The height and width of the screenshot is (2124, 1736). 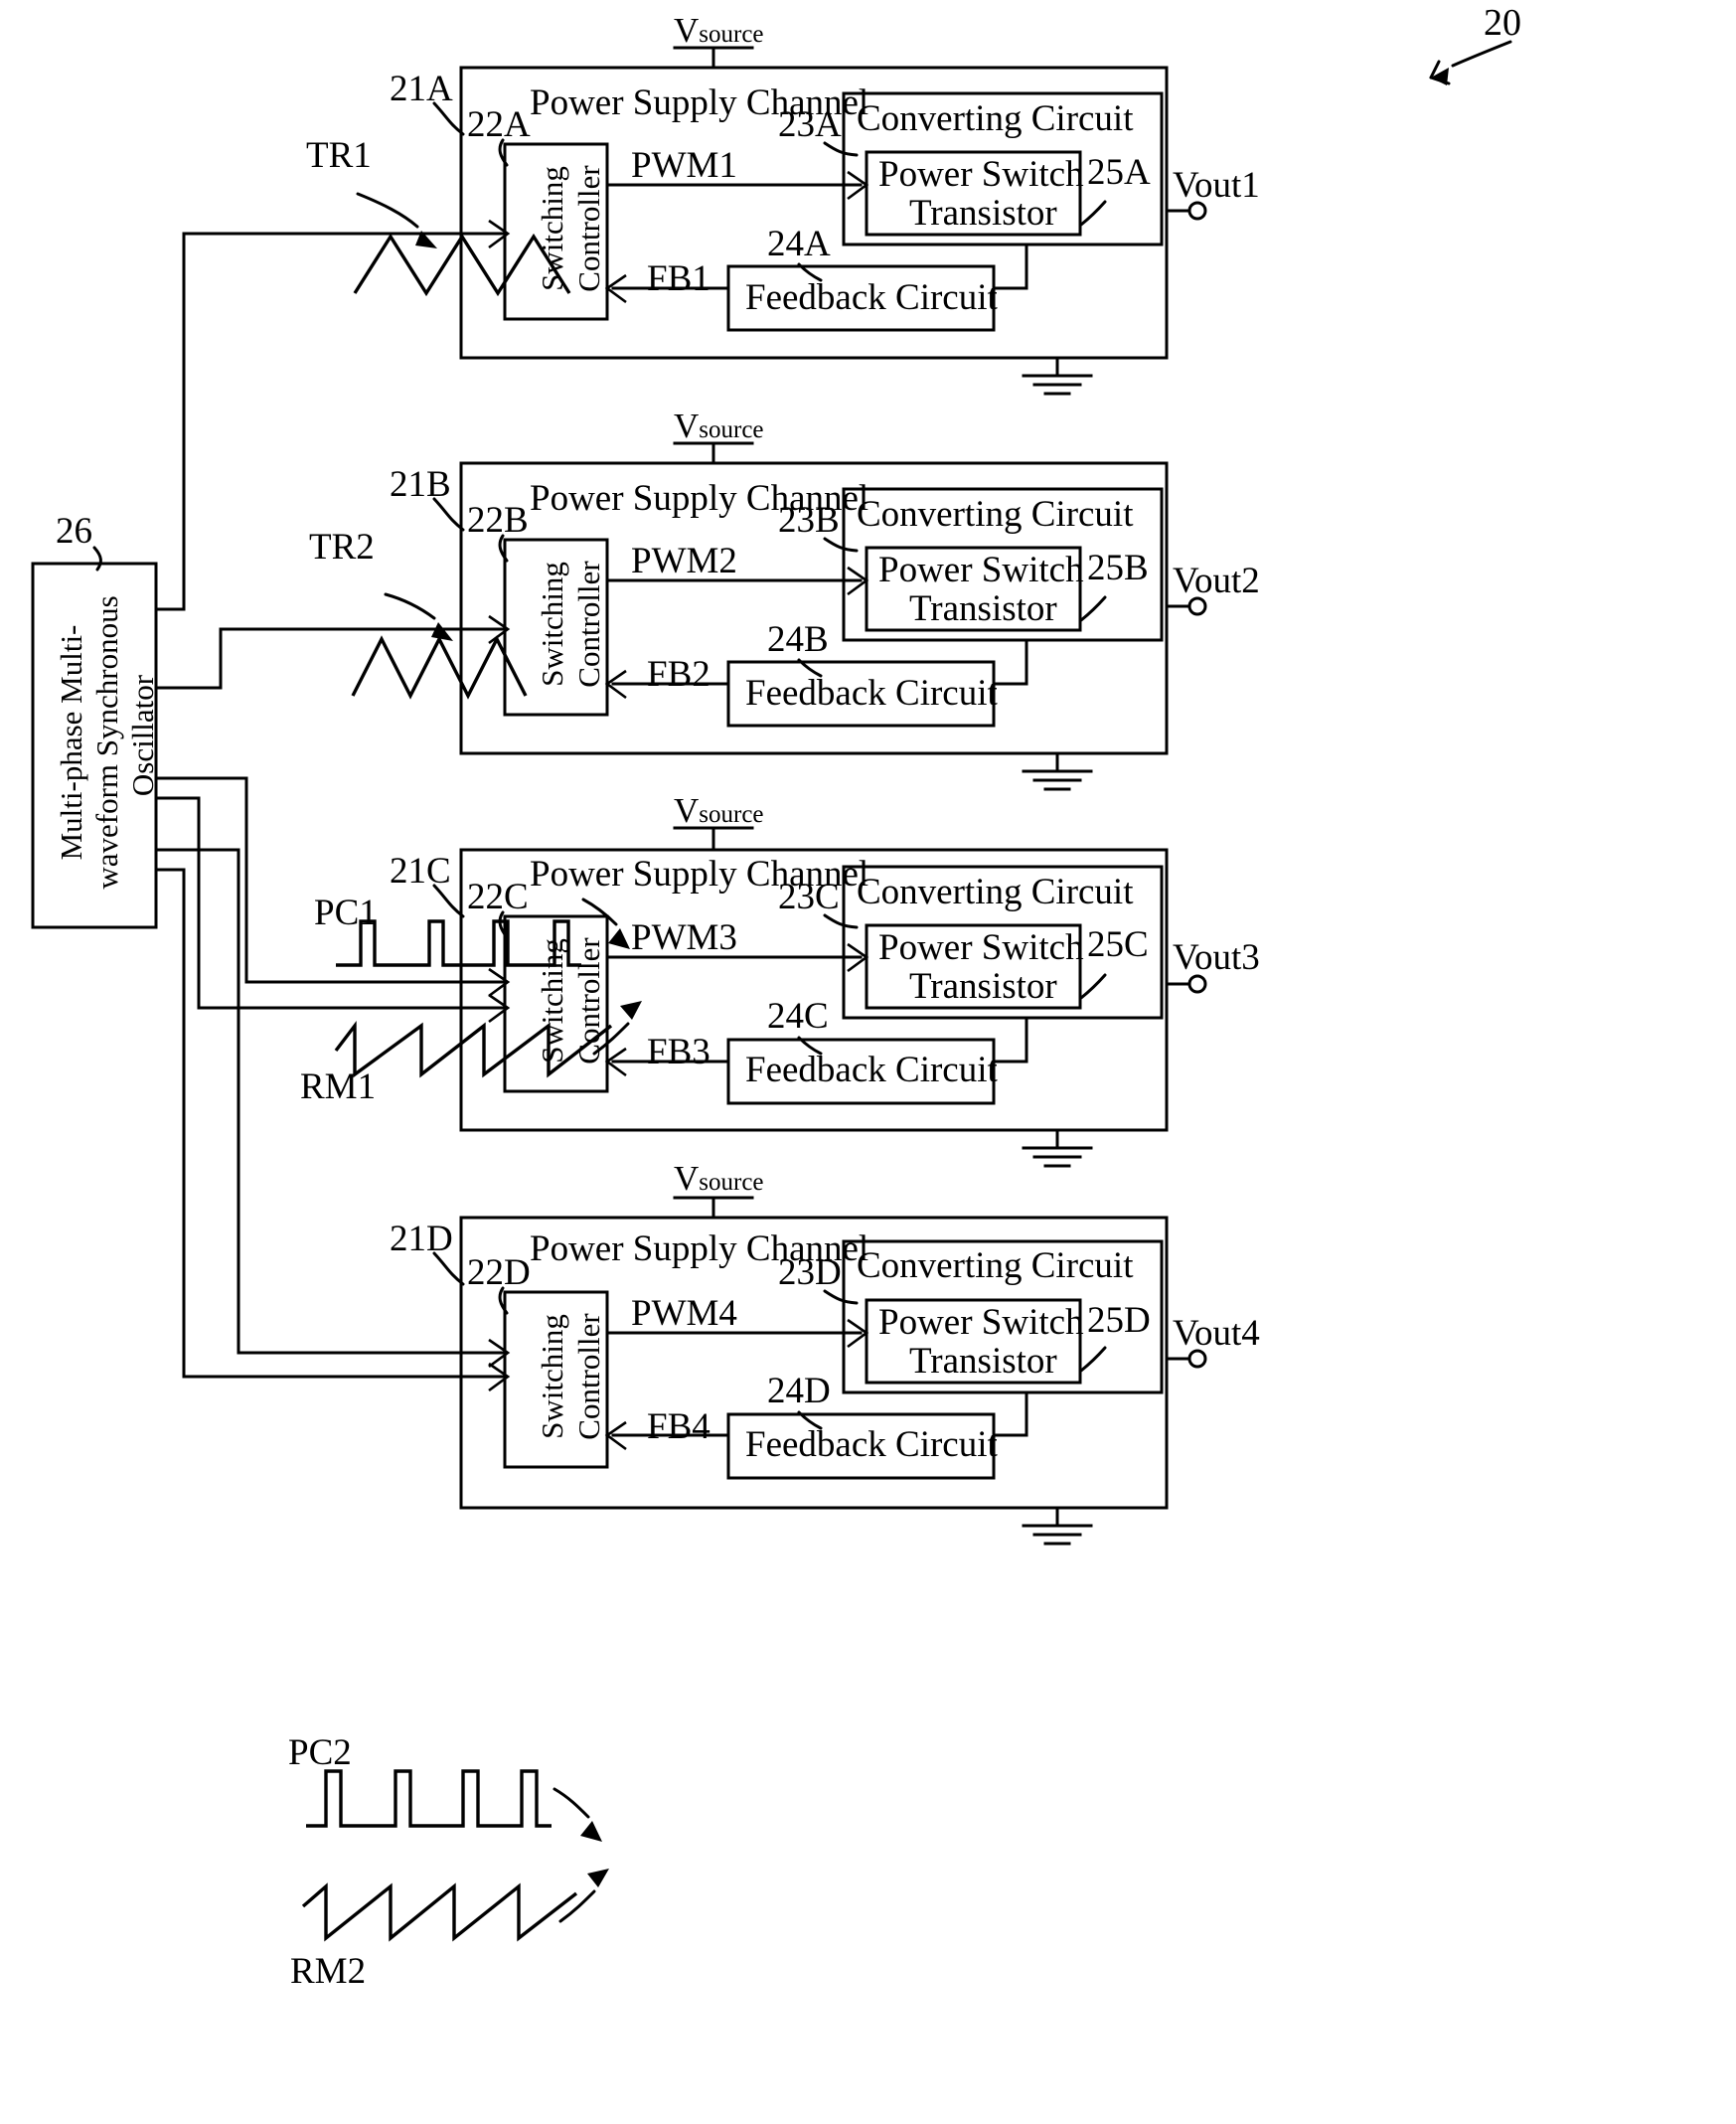 I want to click on pc1-pointer-head, so click(x=619, y=938).